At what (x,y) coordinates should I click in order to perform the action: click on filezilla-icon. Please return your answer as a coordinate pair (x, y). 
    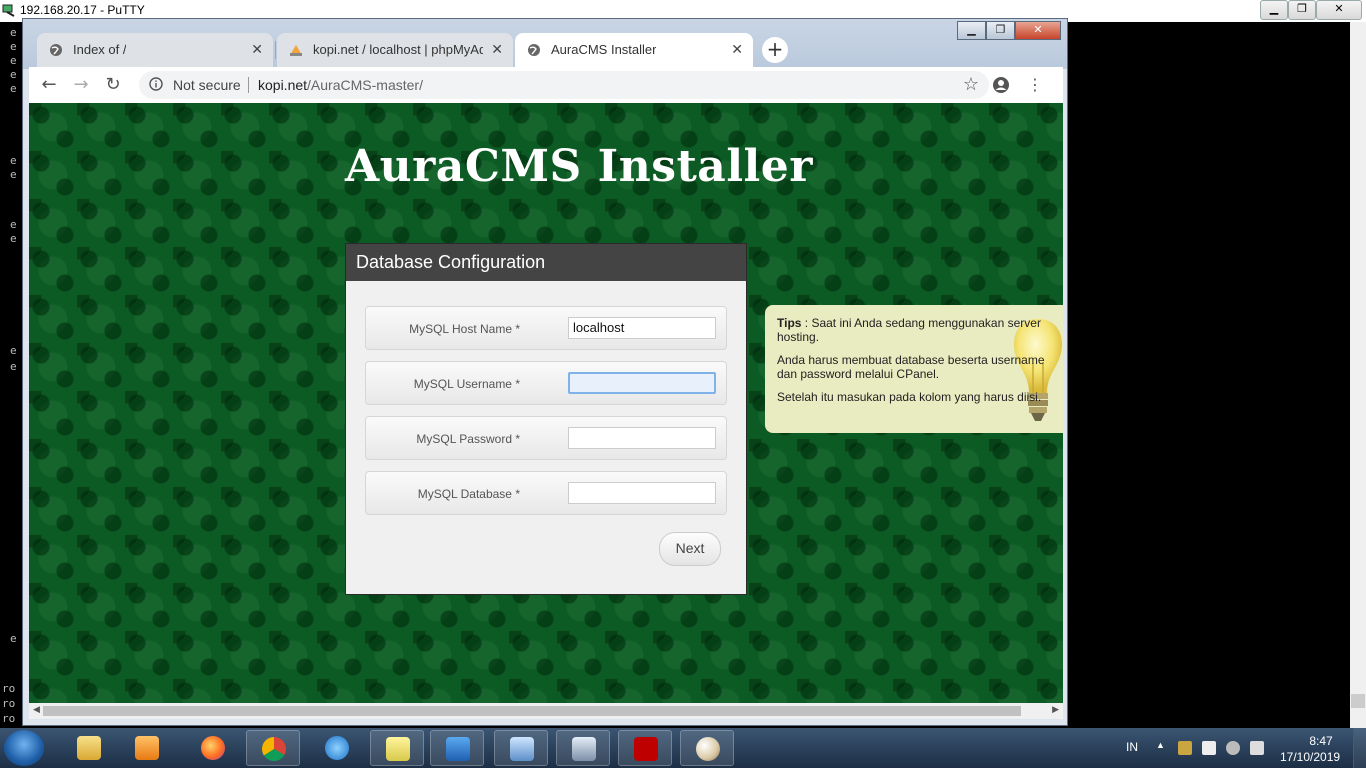
    Looking at the image, I should click on (646, 749).